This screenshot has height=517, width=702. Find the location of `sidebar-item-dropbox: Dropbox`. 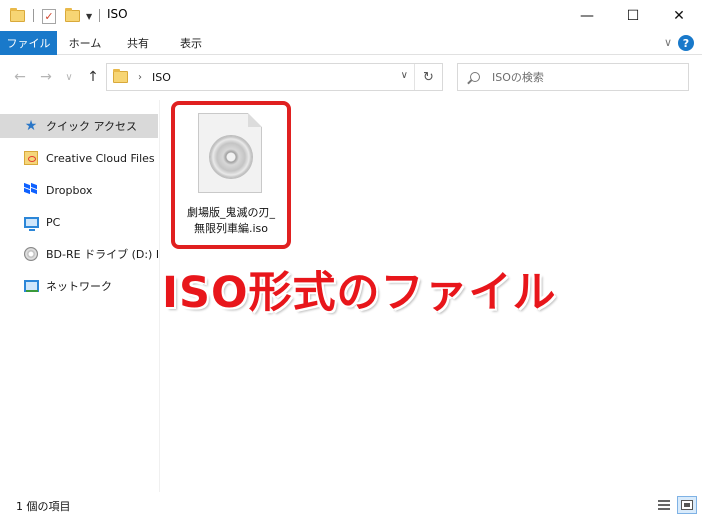

sidebar-item-dropbox: Dropbox is located at coordinates (79, 190).